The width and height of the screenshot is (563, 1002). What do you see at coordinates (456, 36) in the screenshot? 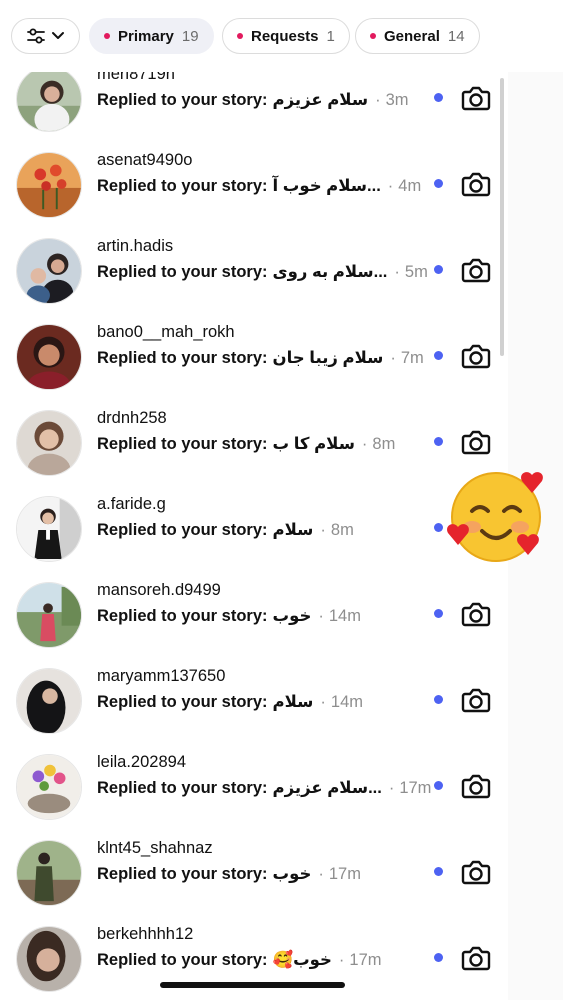
I see `tab-count: 14` at bounding box center [456, 36].